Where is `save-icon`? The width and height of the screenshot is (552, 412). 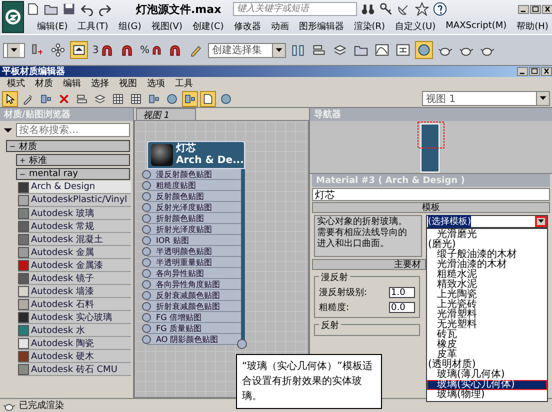 save-icon is located at coordinates (69, 9).